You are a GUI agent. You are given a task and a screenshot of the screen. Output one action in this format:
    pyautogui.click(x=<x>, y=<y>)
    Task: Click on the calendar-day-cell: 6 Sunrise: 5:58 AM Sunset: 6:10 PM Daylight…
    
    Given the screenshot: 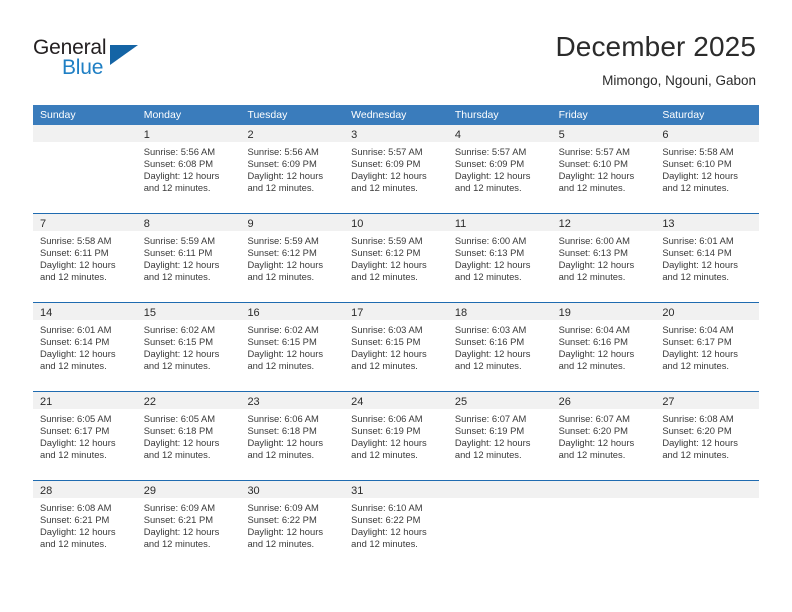 What is the action you would take?
    pyautogui.click(x=707, y=169)
    